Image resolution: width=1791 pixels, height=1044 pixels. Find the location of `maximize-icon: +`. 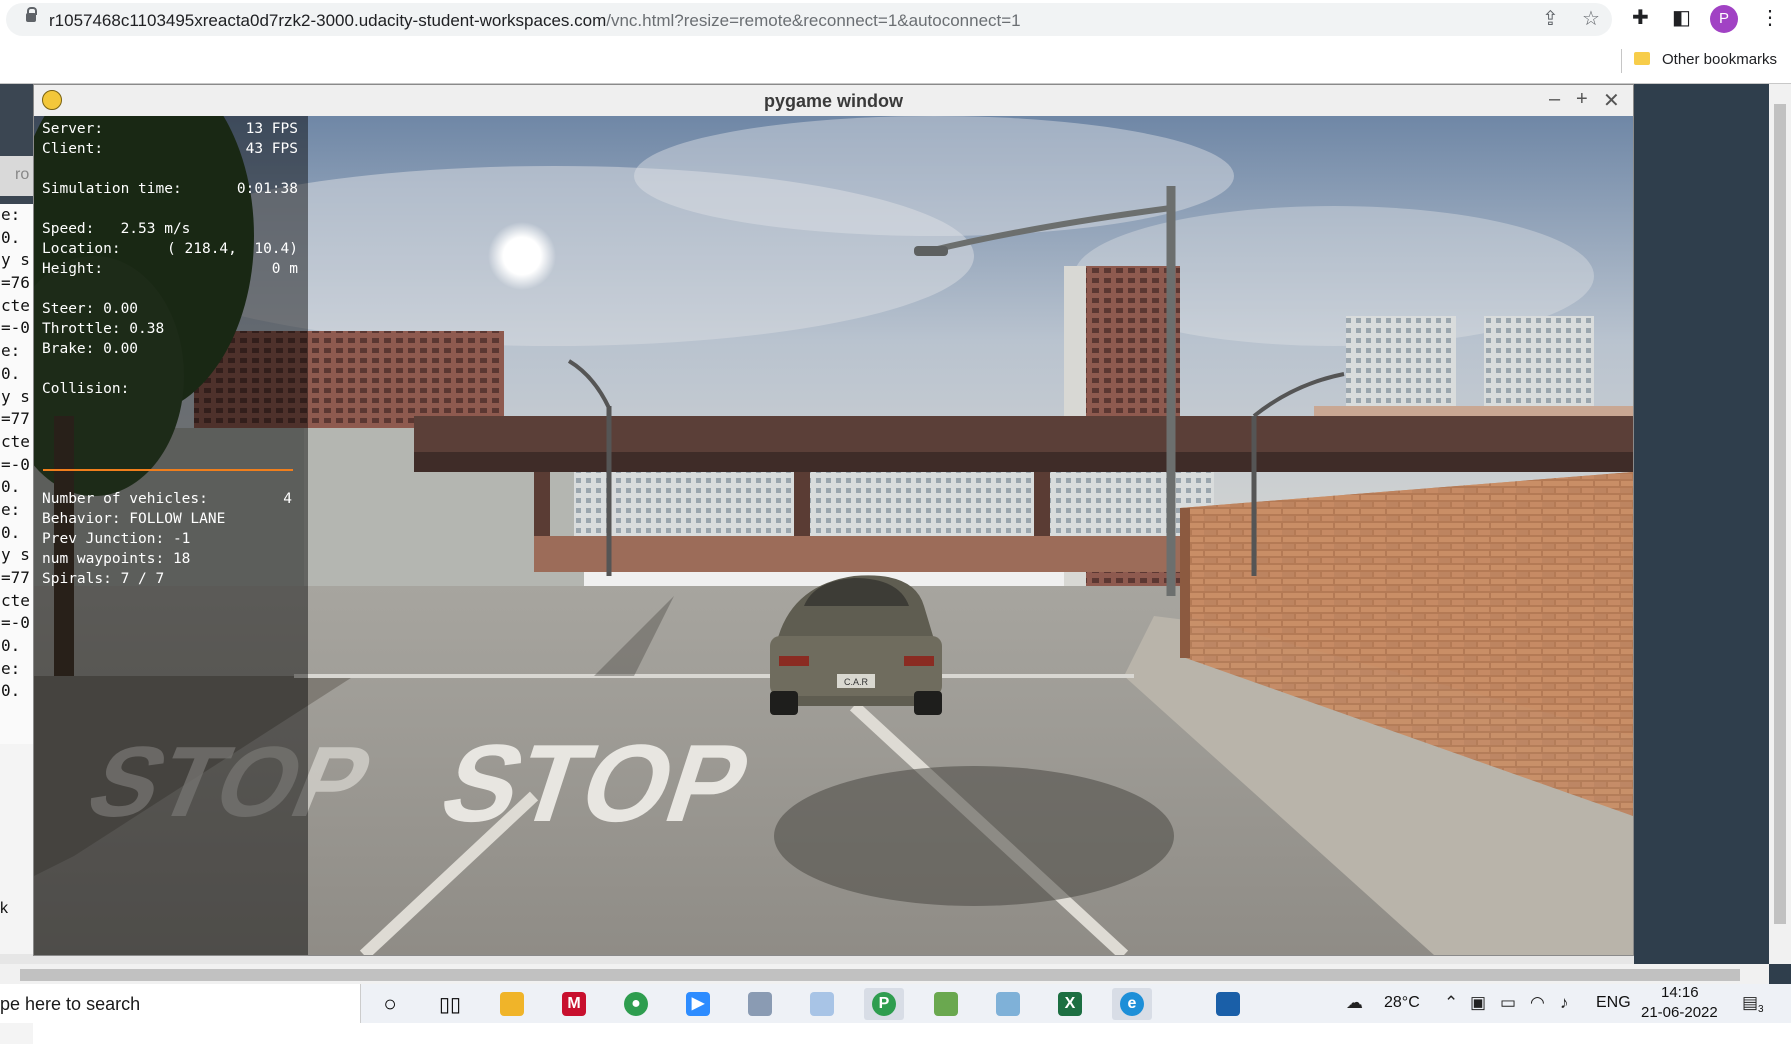

maximize-icon: + is located at coordinates (1582, 99).